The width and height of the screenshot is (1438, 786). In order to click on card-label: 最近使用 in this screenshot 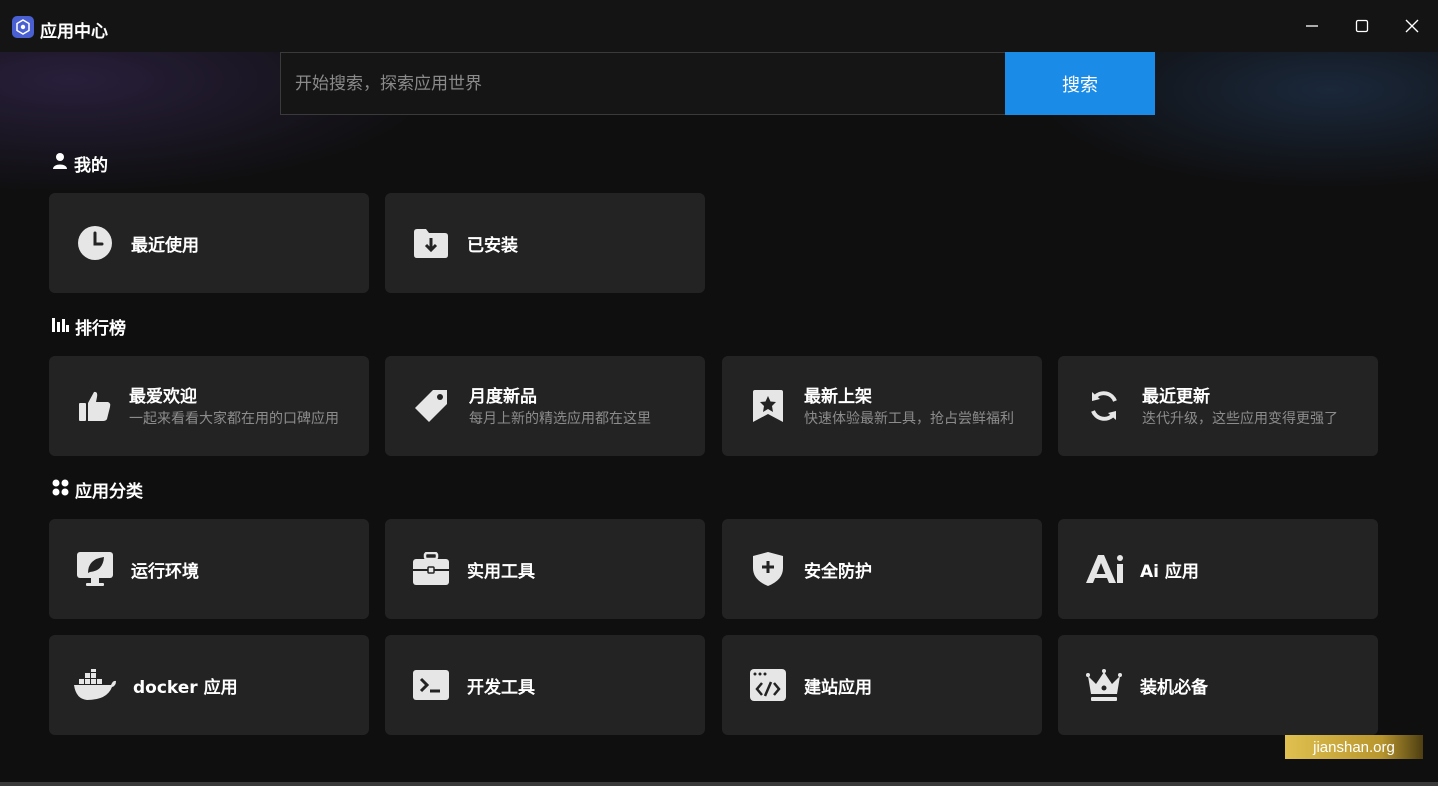, I will do `click(165, 245)`.